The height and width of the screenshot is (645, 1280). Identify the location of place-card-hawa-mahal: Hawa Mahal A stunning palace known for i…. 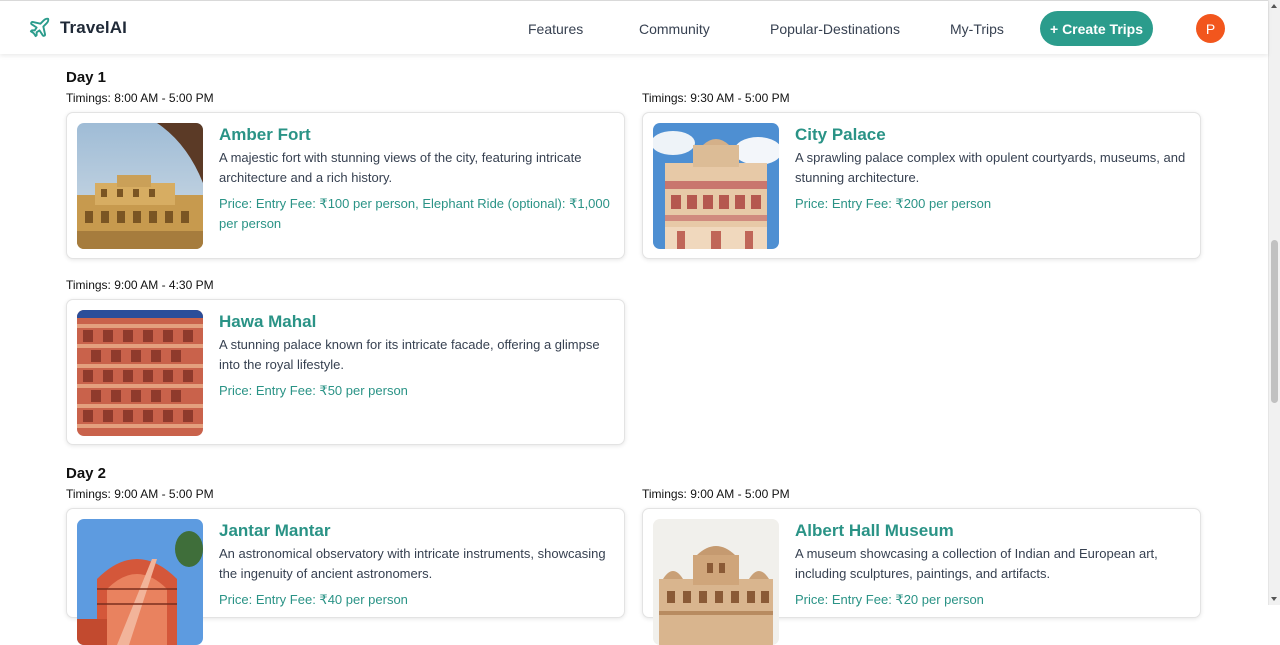
(345, 372).